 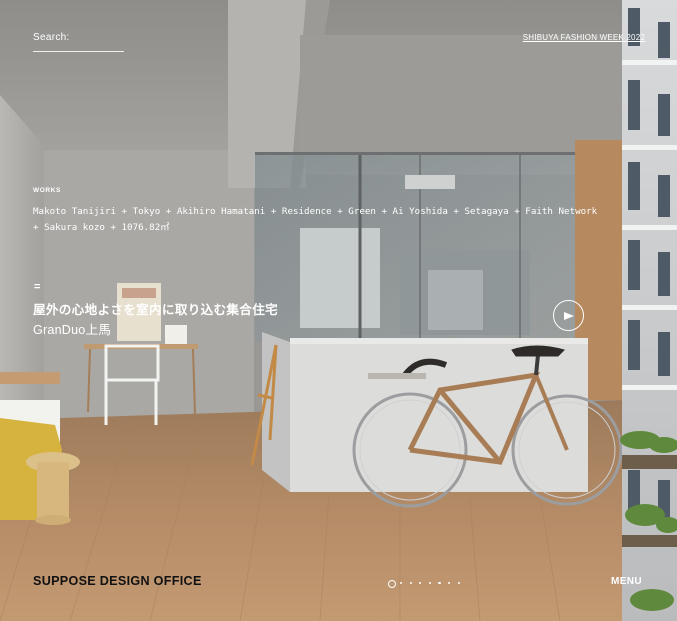 What do you see at coordinates (51, 37) in the screenshot?
I see `search-label: Search:` at bounding box center [51, 37].